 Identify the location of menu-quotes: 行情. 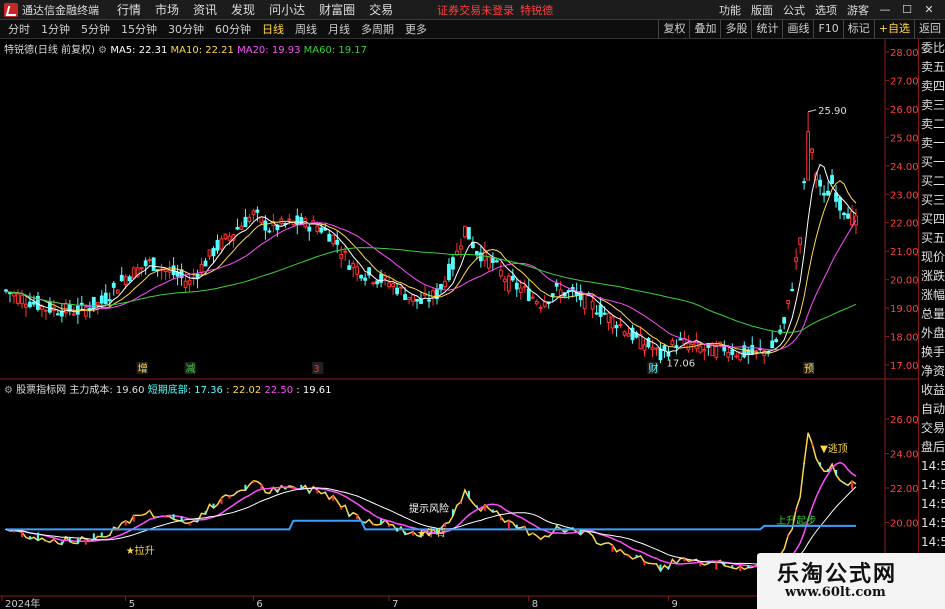
(129, 9).